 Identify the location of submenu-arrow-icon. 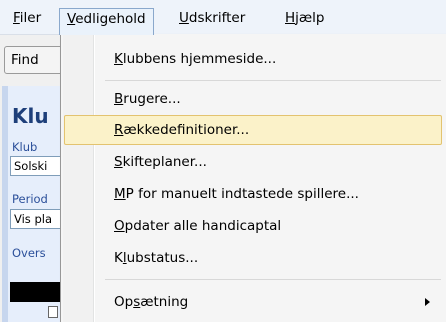
(427, 302).